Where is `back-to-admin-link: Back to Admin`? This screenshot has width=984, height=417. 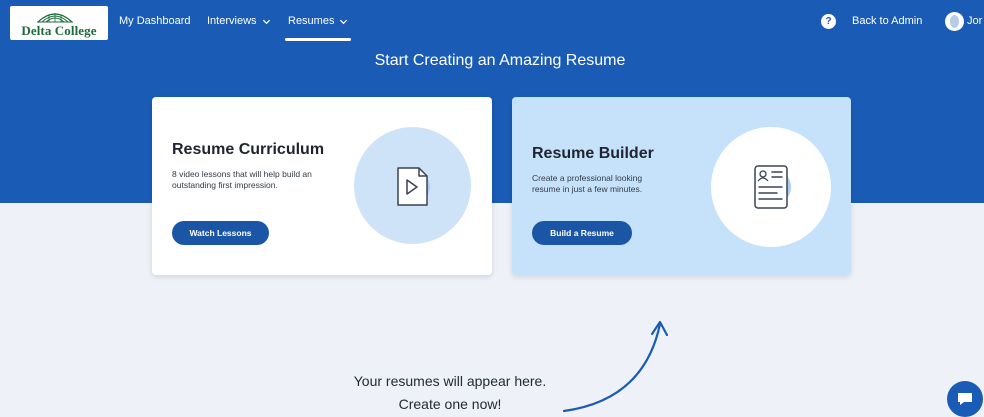 back-to-admin-link: Back to Admin is located at coordinates (887, 21).